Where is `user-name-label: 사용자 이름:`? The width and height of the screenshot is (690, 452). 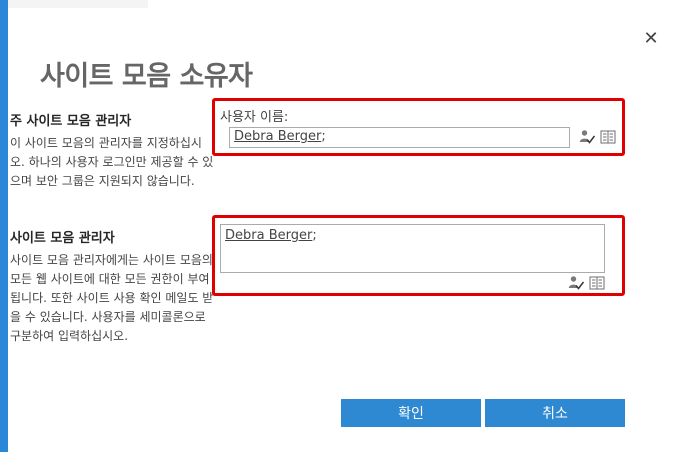
user-name-label: 사용자 이름: is located at coordinates (254, 117).